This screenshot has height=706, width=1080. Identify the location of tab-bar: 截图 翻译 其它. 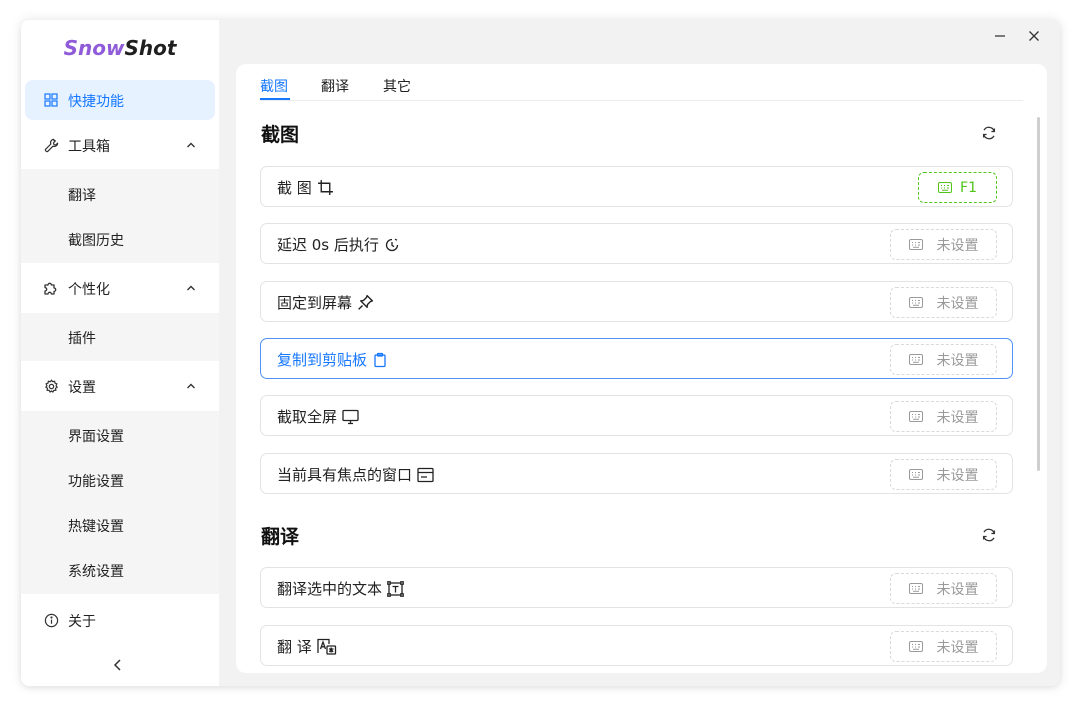
(641, 83).